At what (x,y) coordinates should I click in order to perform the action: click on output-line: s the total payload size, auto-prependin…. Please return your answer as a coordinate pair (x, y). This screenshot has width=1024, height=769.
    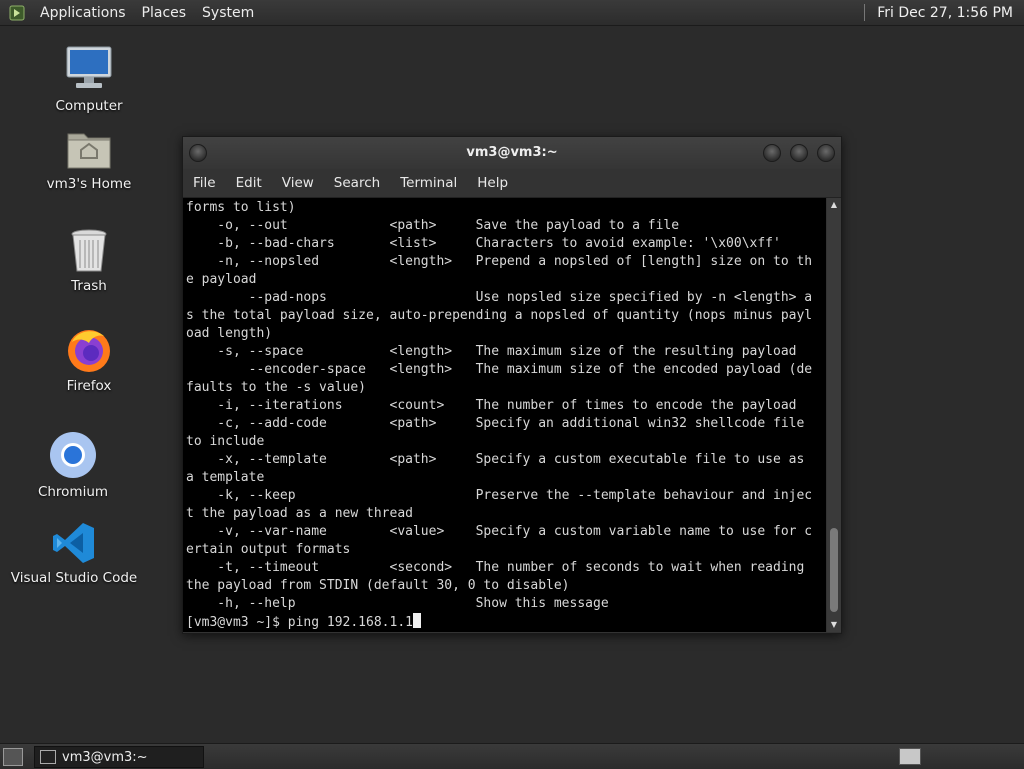
    Looking at the image, I should click on (499, 315).